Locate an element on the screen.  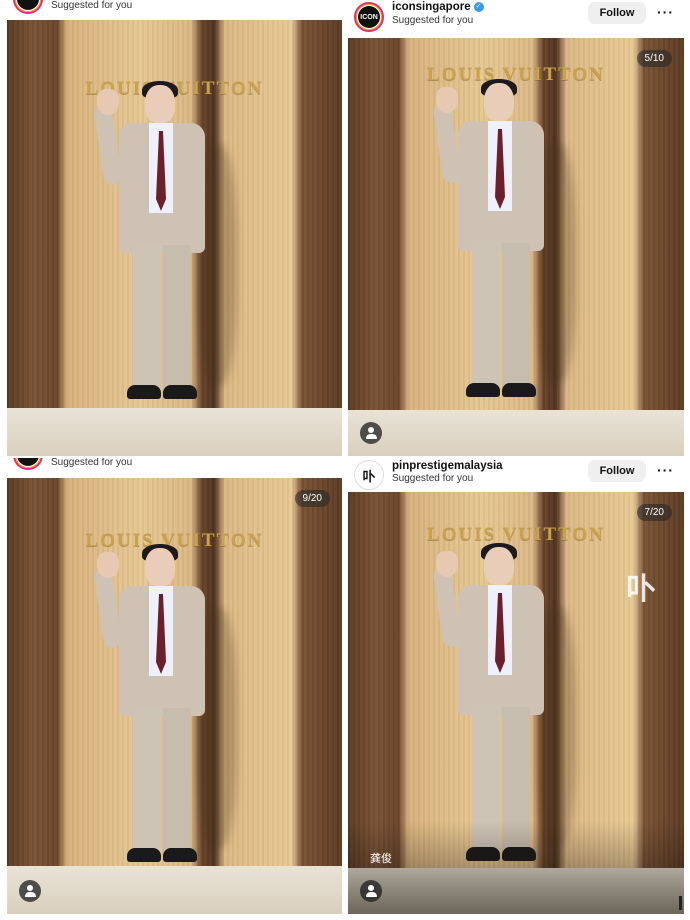
watermark-logo: 卟 is located at coordinates (641, 589).